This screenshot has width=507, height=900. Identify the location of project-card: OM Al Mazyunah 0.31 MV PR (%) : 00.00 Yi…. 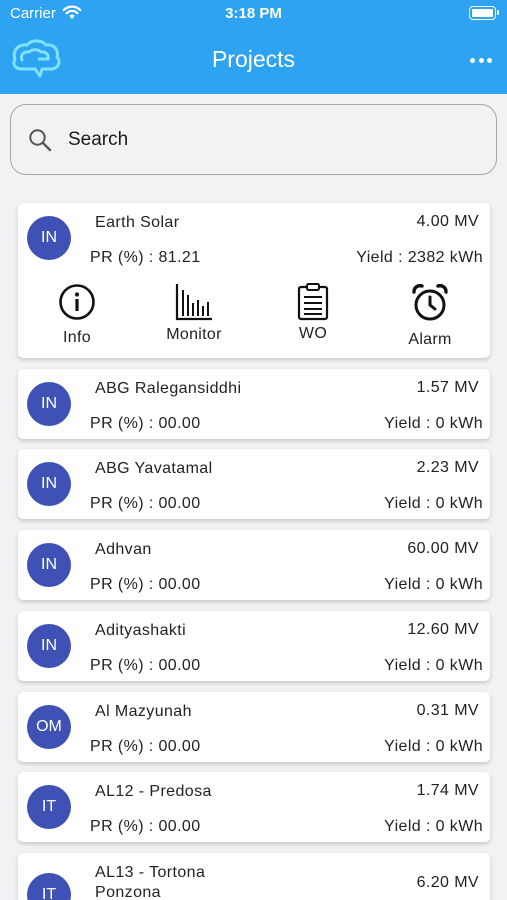
(254, 727).